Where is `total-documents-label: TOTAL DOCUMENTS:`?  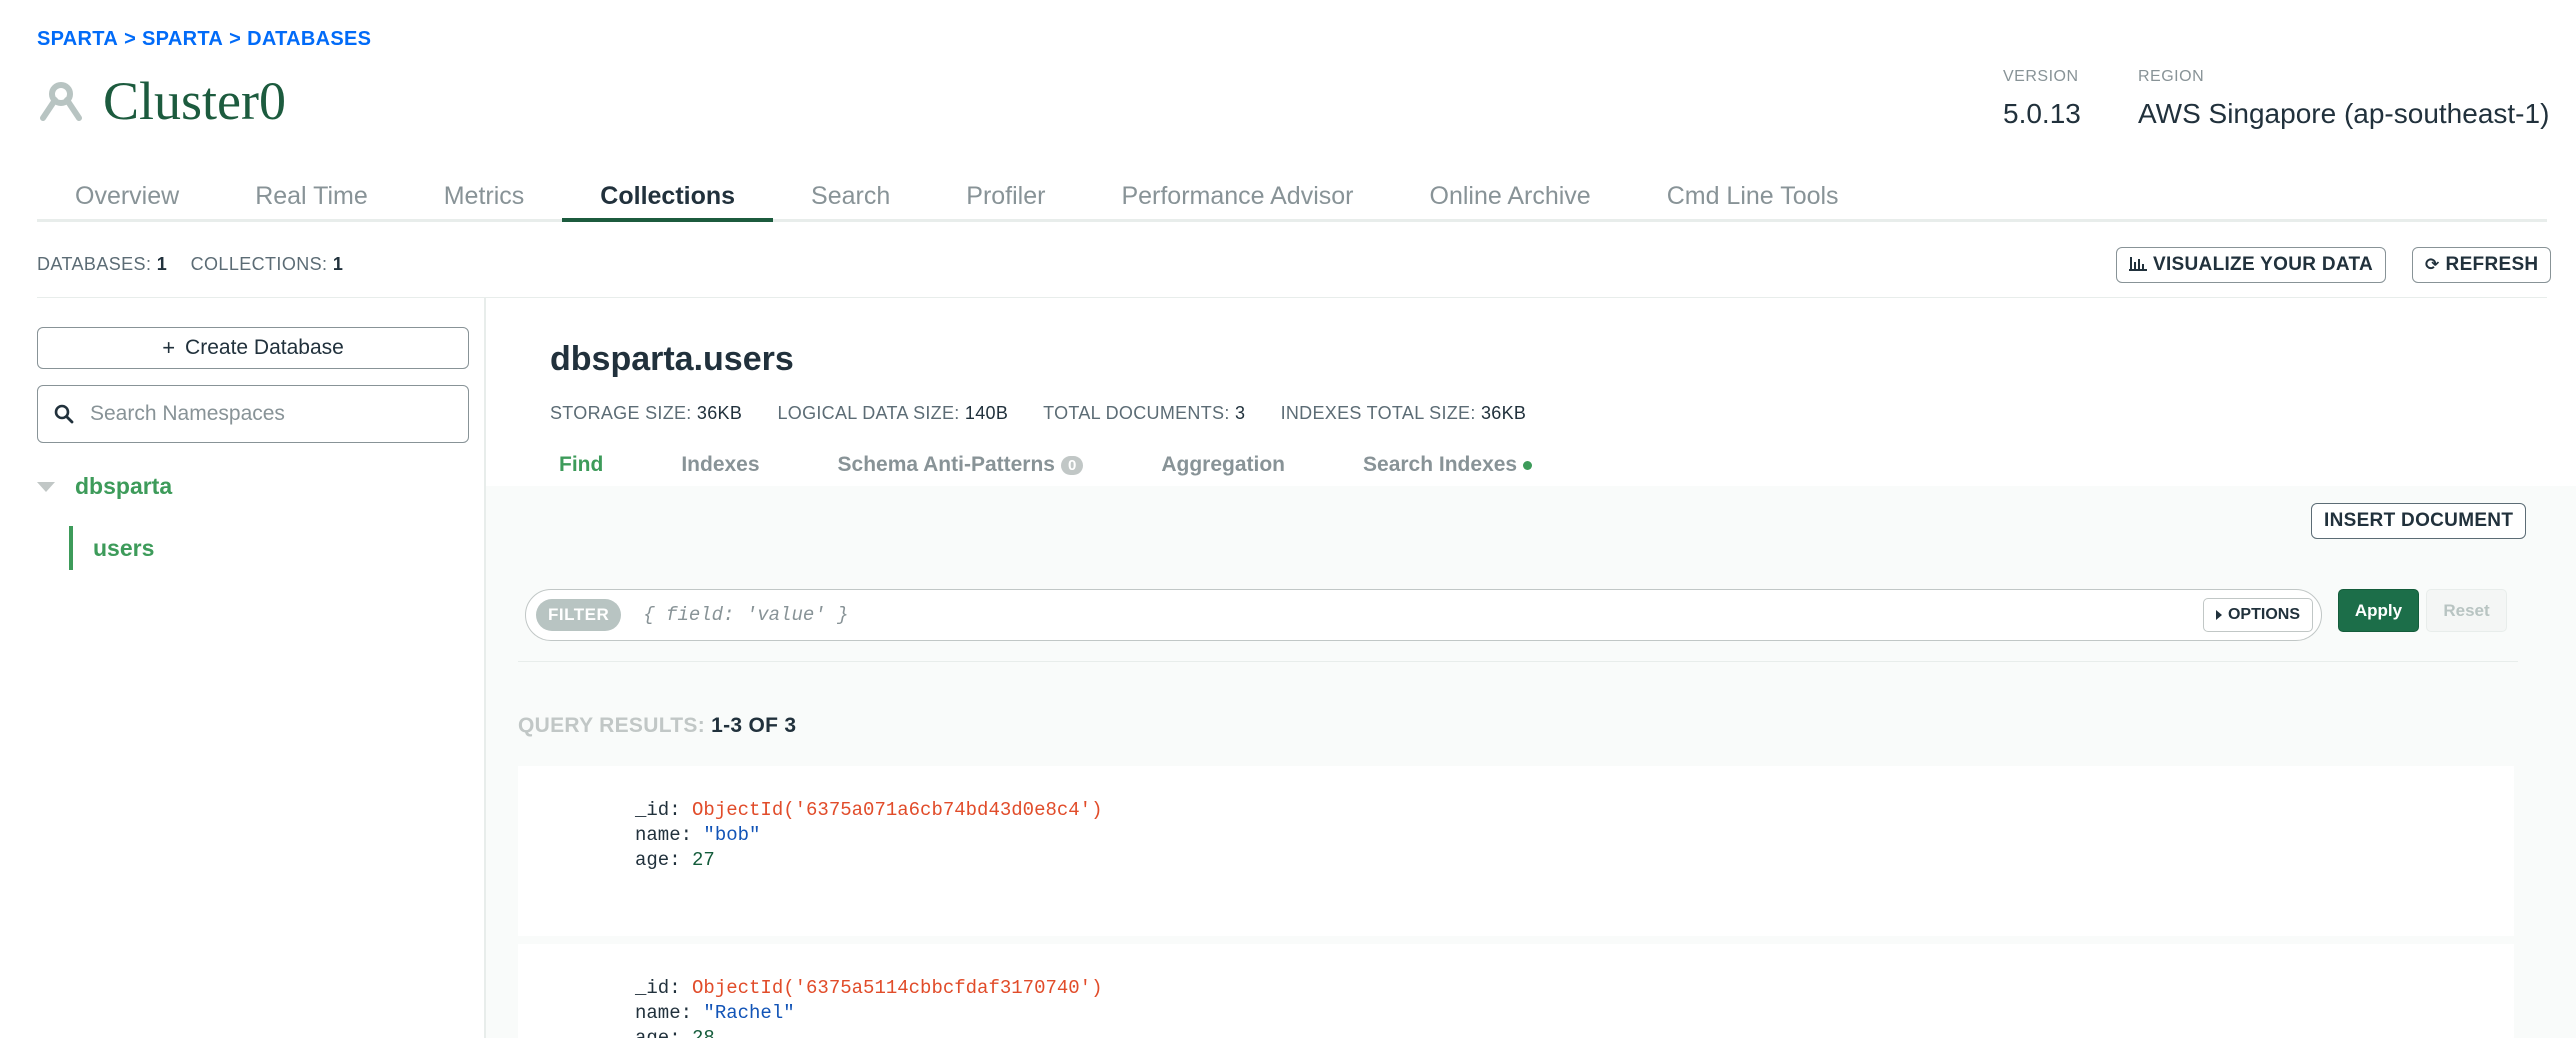 total-documents-label: TOTAL DOCUMENTS: is located at coordinates (1136, 413).